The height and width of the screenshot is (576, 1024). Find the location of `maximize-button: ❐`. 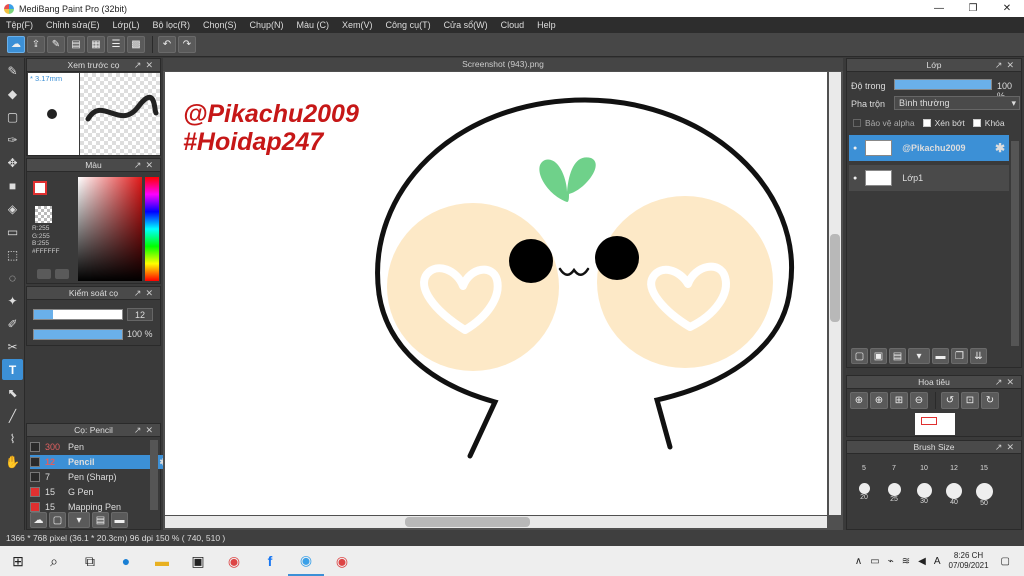

maximize-button: ❐ is located at coordinates (973, 8).